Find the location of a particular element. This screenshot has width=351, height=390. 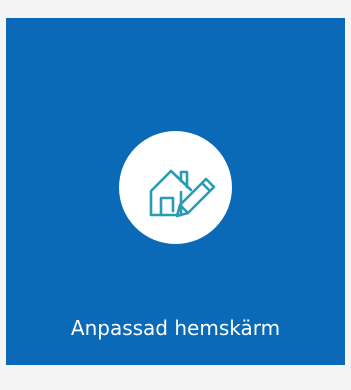

tile-label: Anpassad hemskärm is located at coordinates (175, 328).